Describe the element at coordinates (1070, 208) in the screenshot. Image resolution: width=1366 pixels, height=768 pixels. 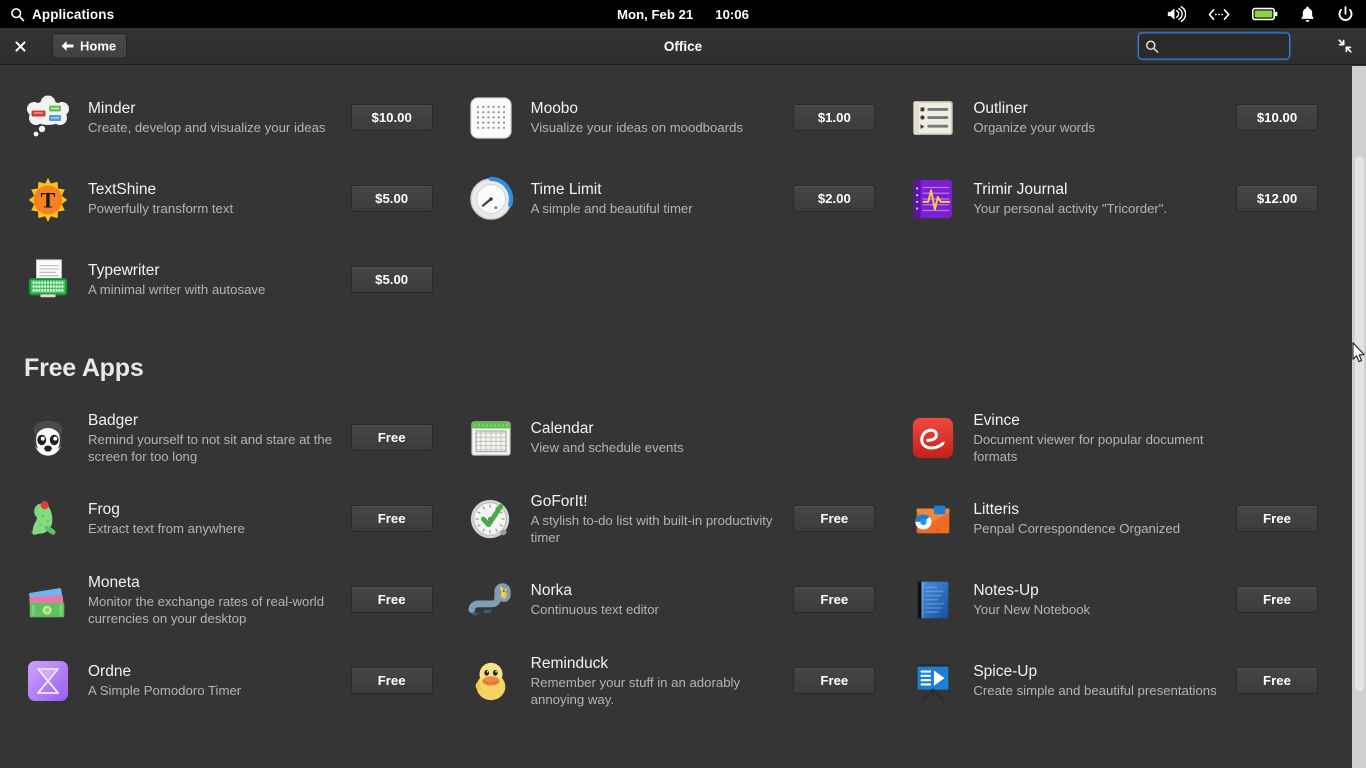
I see `app-description: Your personal activity "Tricorder".` at that location.